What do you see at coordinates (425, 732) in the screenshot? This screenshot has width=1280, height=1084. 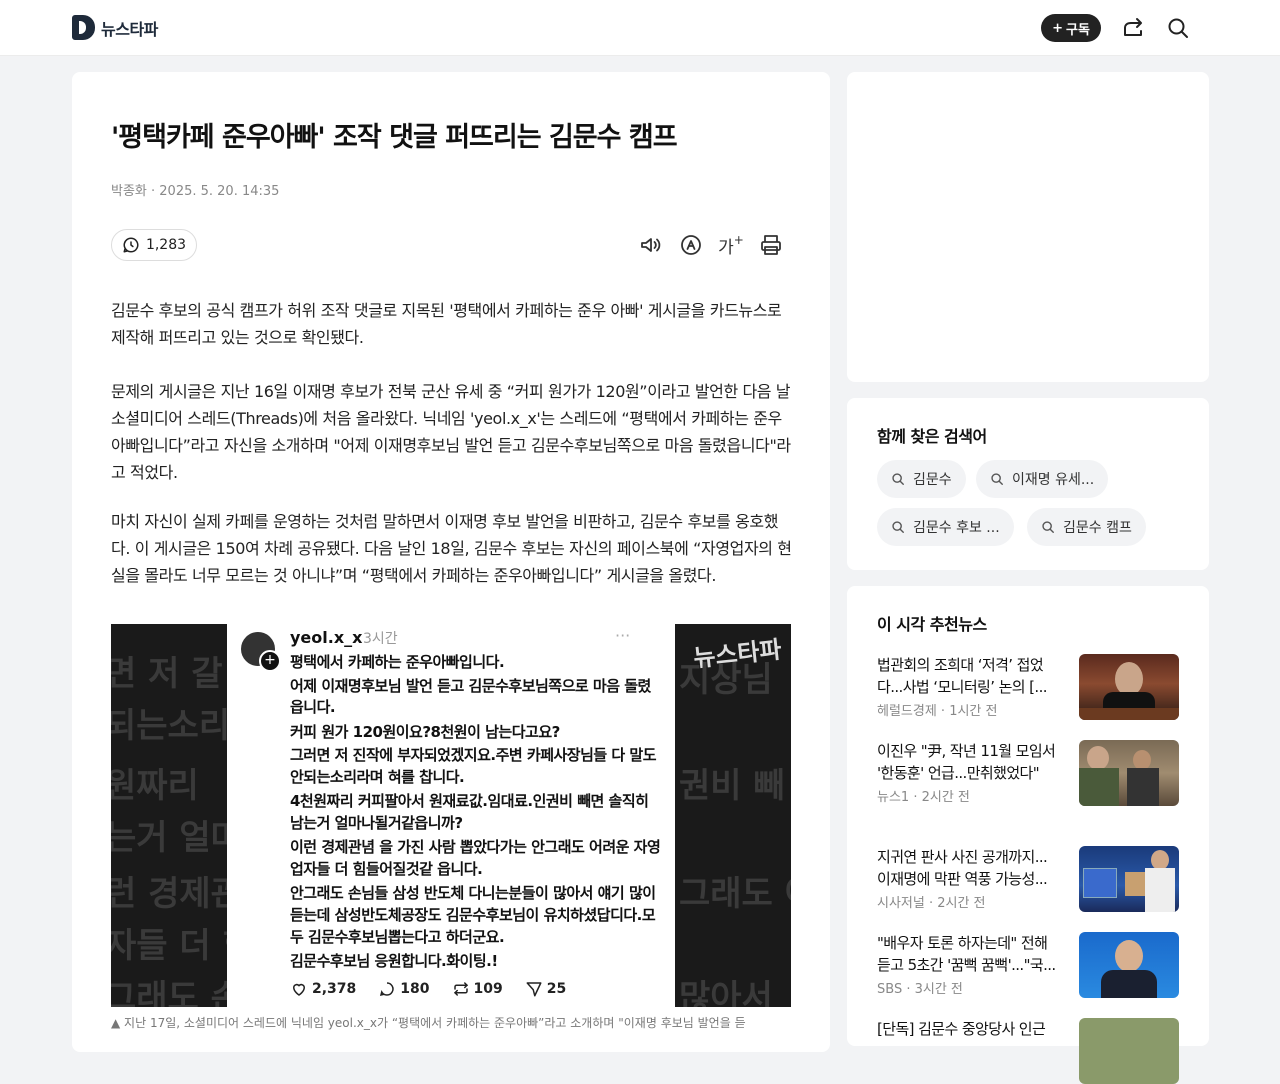 I see `post-line: 커피 원가 120원이요?8천원이 남는다고요?` at bounding box center [425, 732].